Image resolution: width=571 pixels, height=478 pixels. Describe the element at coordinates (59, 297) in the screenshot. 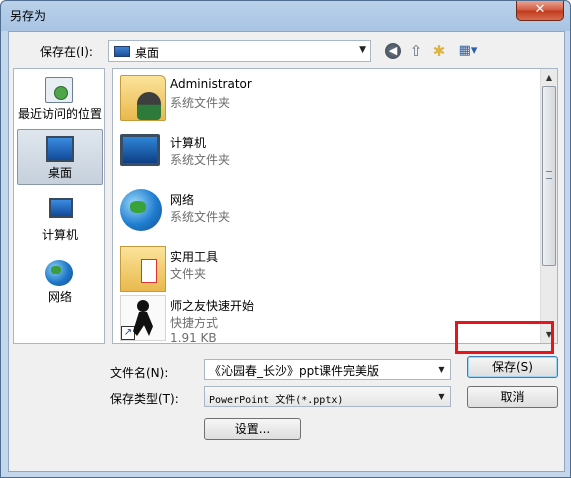

I see `place-label: 网络` at that location.